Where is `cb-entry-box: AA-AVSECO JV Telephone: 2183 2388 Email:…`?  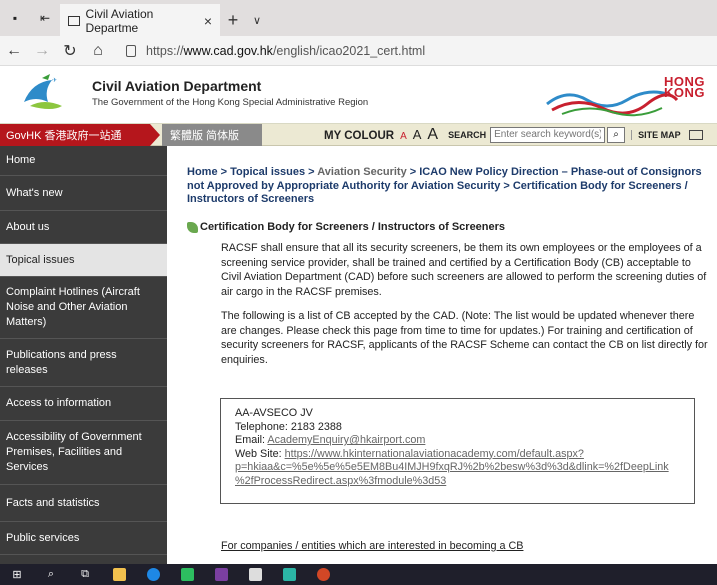 cb-entry-box: AA-AVSECO JV Telephone: 2183 2388 Email:… is located at coordinates (457, 451).